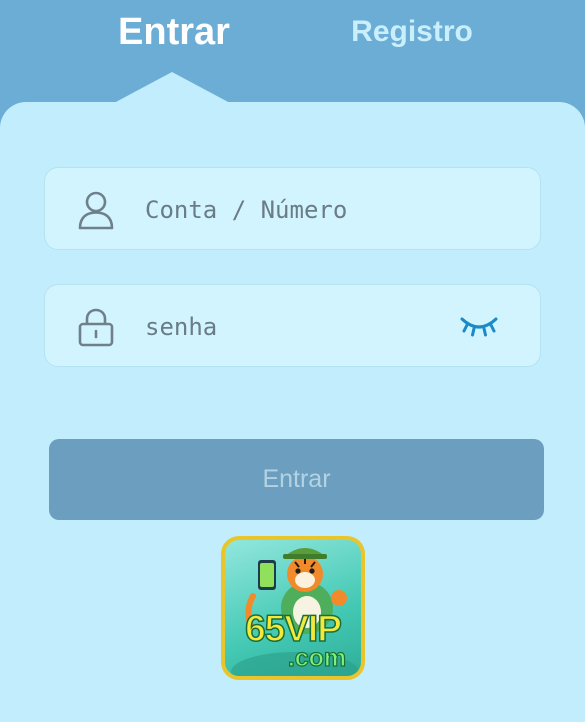  What do you see at coordinates (479, 326) in the screenshot?
I see `eye-closed-icon` at bounding box center [479, 326].